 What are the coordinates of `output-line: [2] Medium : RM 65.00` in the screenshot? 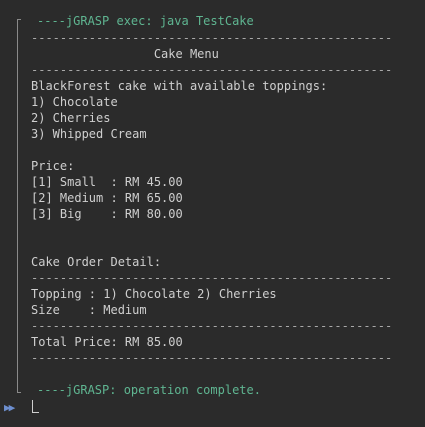 It's located at (107, 198).